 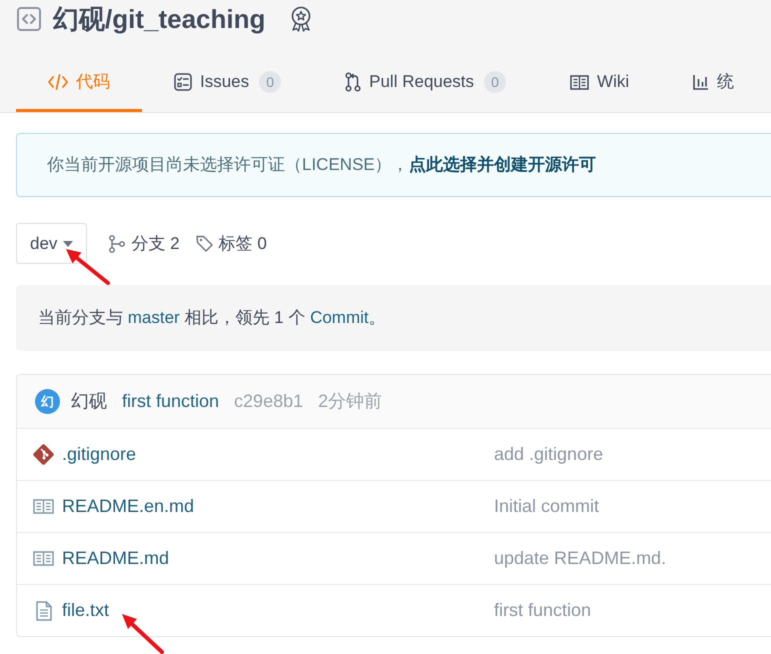 I want to click on commit-message-link: first function, so click(x=171, y=401).